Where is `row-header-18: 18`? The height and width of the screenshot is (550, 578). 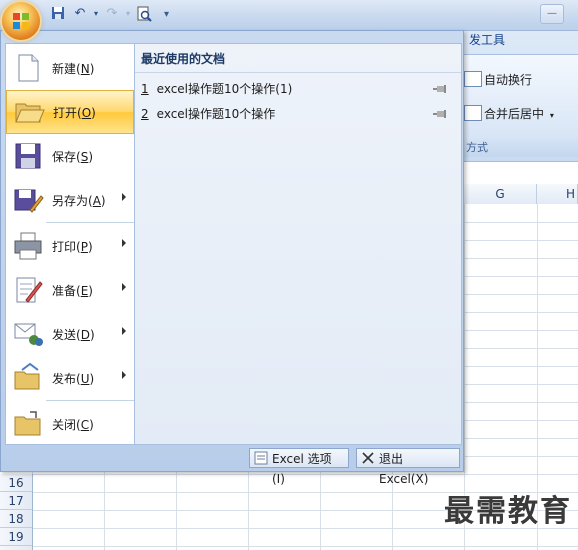 row-header-18: 18 is located at coordinates (16, 519).